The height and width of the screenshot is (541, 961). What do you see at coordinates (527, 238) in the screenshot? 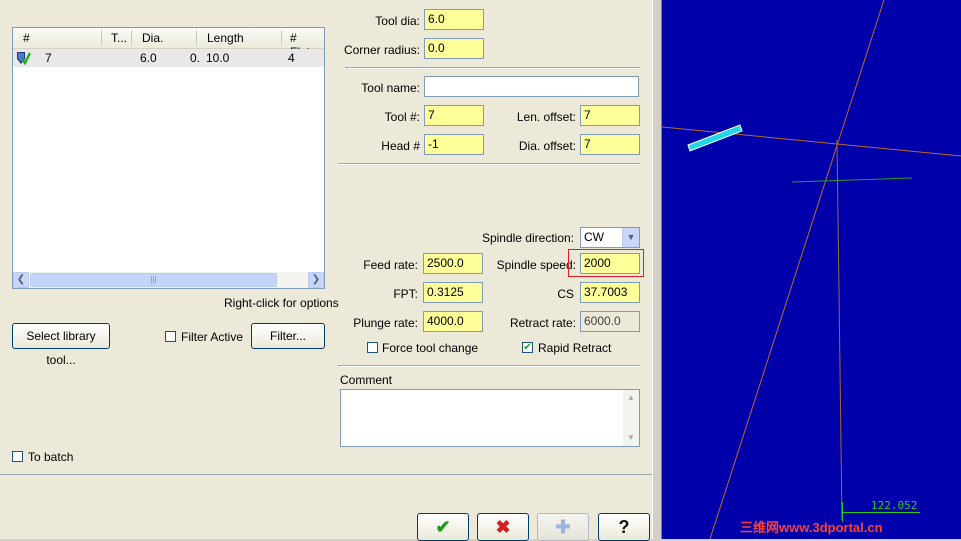
I see `spindle-direction-label: Spindle direction:` at bounding box center [527, 238].